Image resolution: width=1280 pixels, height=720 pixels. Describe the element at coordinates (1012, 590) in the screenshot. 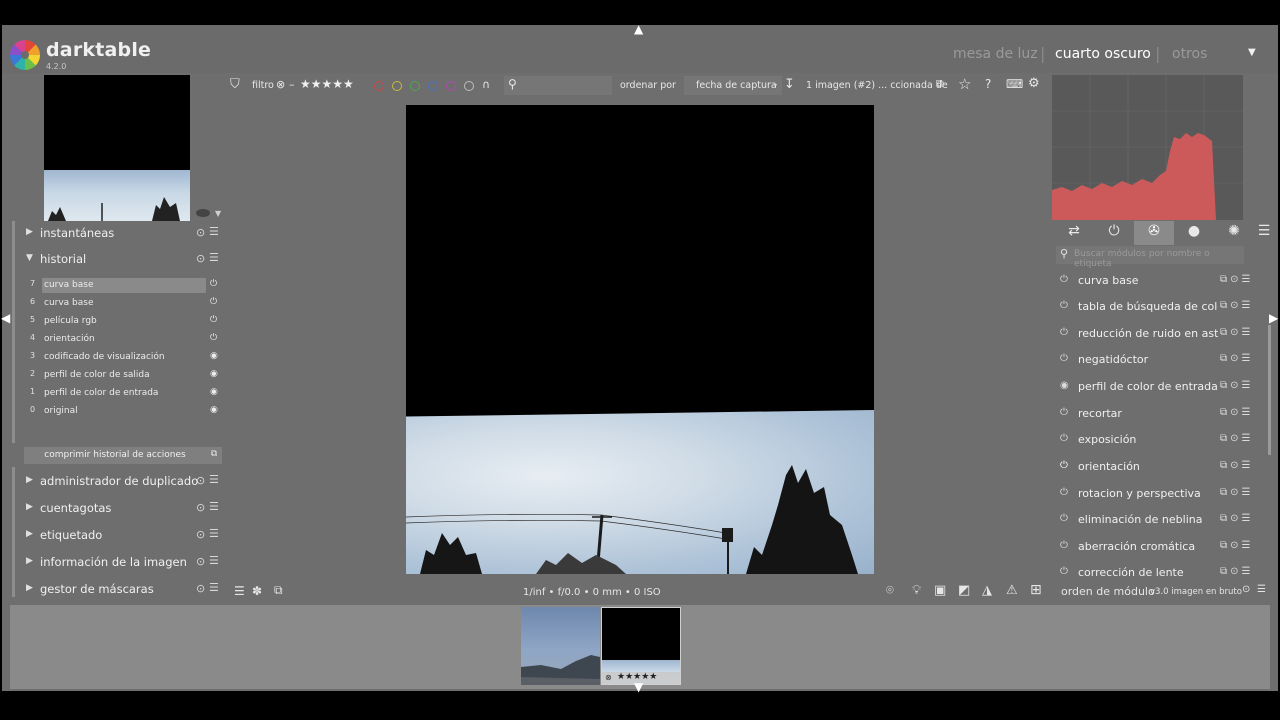

I see `gamut-check-warning-icon: ⚠` at that location.